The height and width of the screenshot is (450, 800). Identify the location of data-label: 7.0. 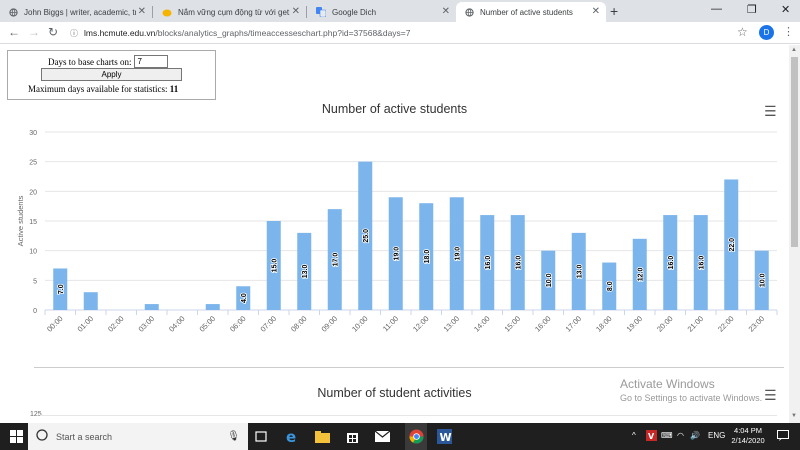
(61, 289).